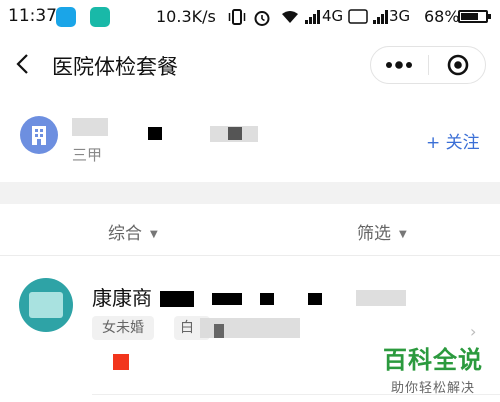 Image resolution: width=500 pixels, height=402 pixels. What do you see at coordinates (333, 16) in the screenshot?
I see `network-type-primary: 4G` at bounding box center [333, 16].